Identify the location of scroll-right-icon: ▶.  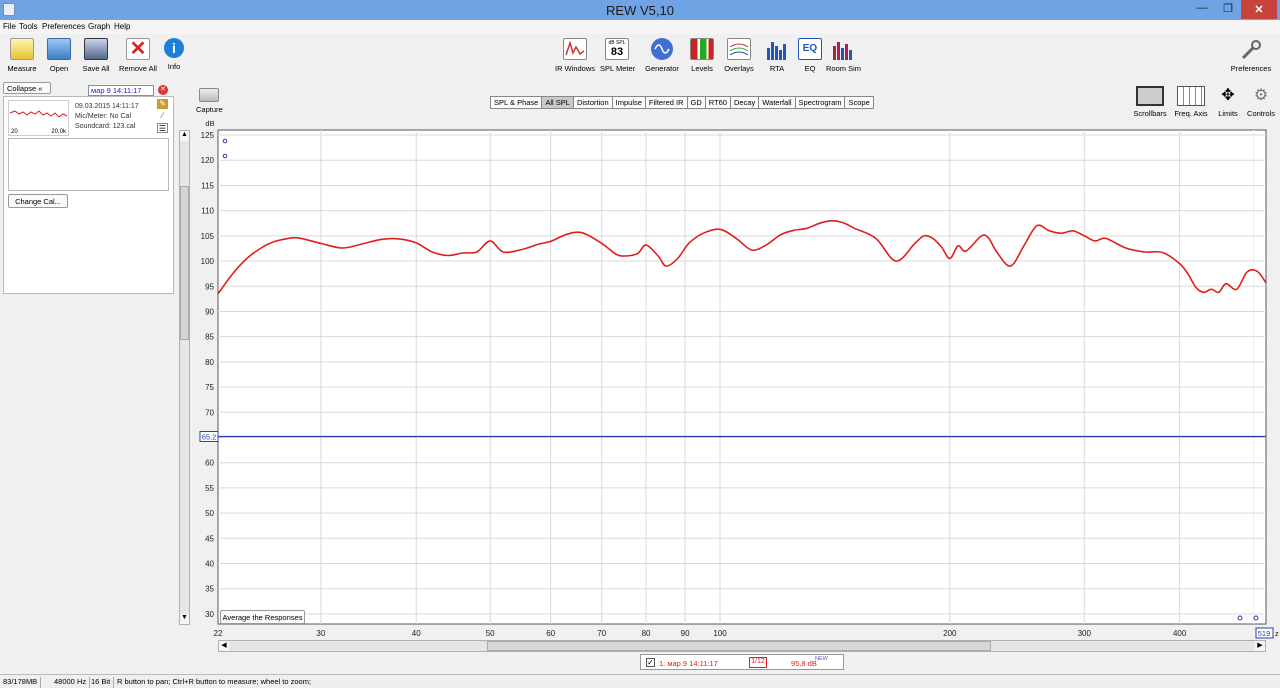
(1260, 646).